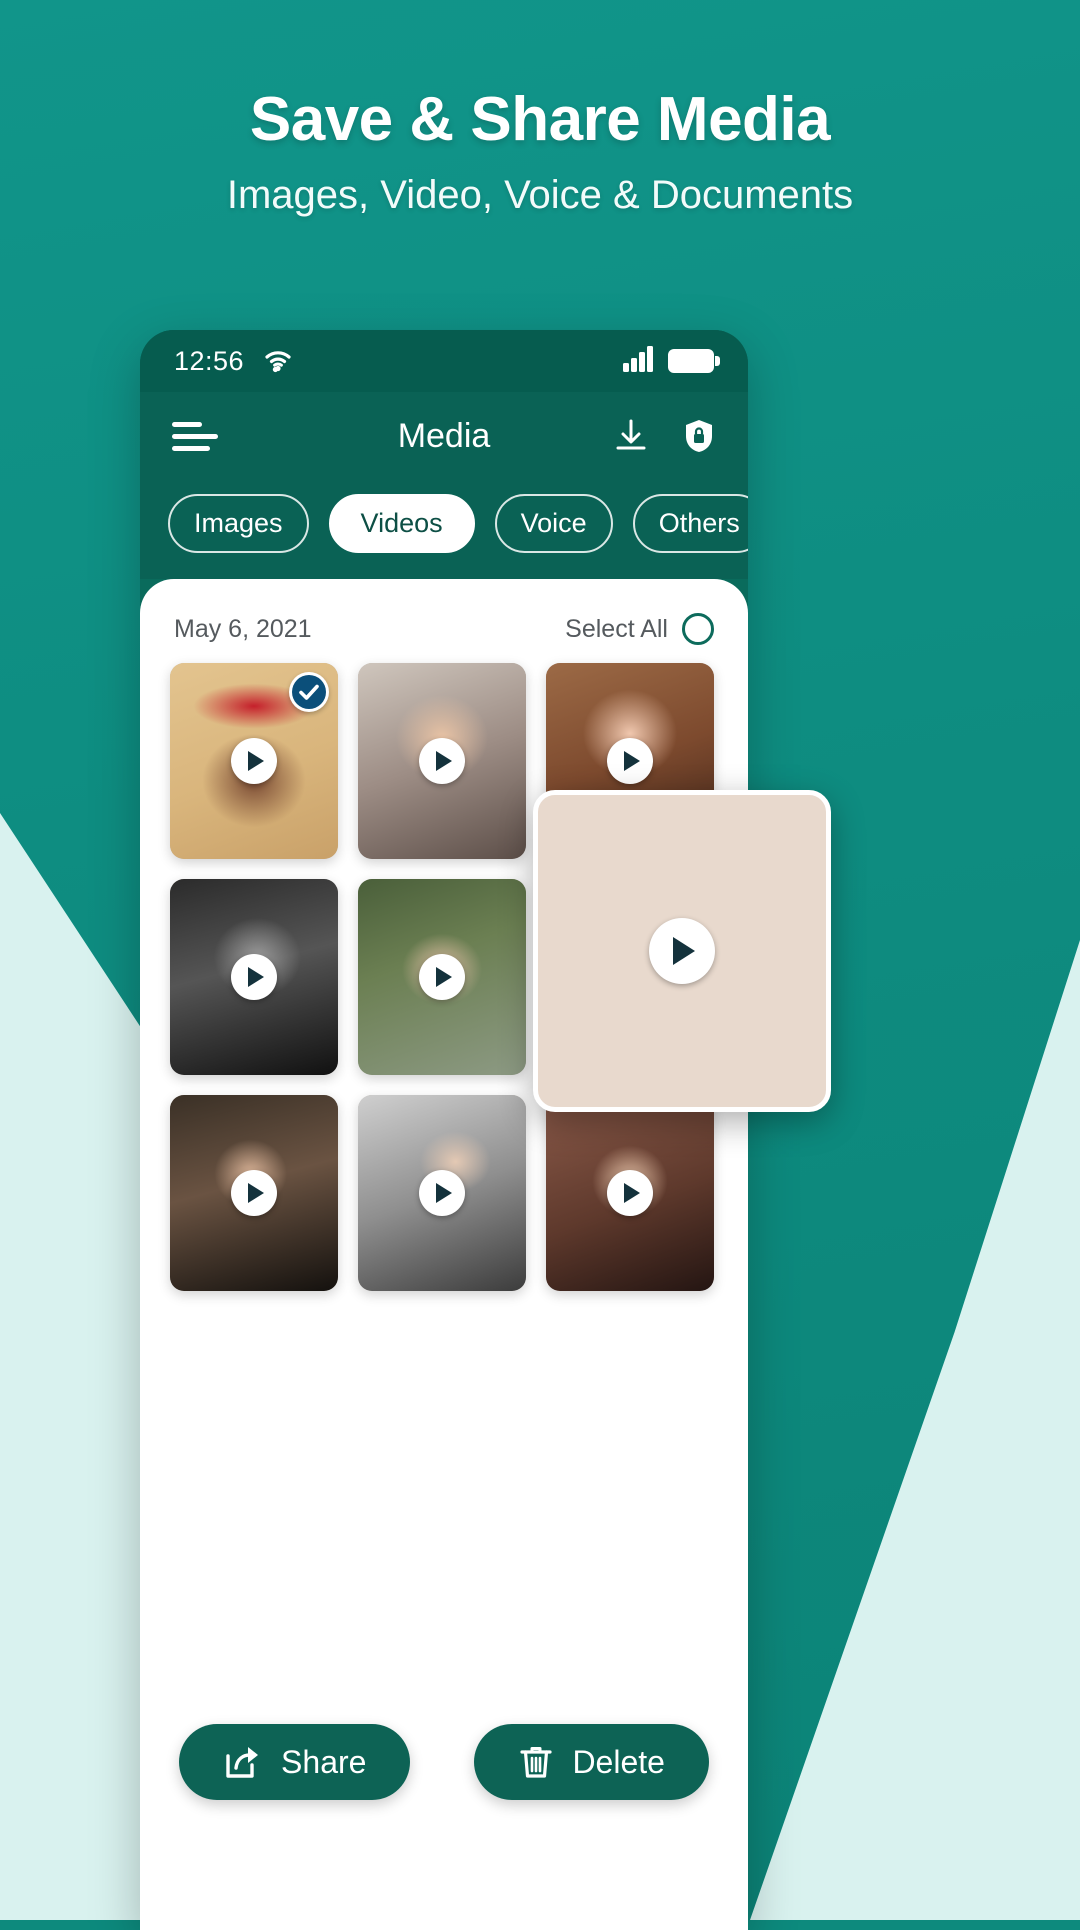  I want to click on action-bar: Share Delete, so click(444, 1762).